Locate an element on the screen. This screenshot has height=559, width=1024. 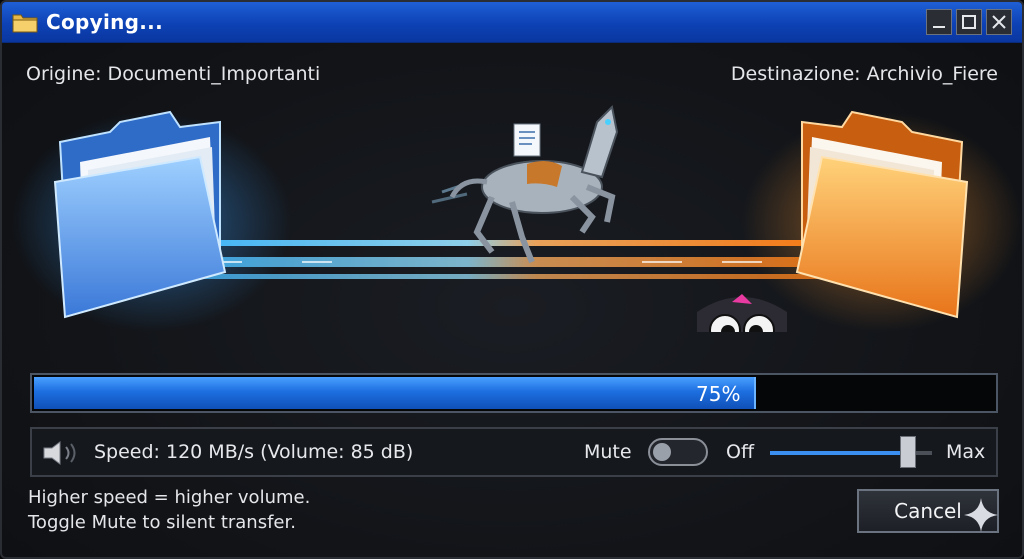
owl-mascot-icon is located at coordinates (742, 313).